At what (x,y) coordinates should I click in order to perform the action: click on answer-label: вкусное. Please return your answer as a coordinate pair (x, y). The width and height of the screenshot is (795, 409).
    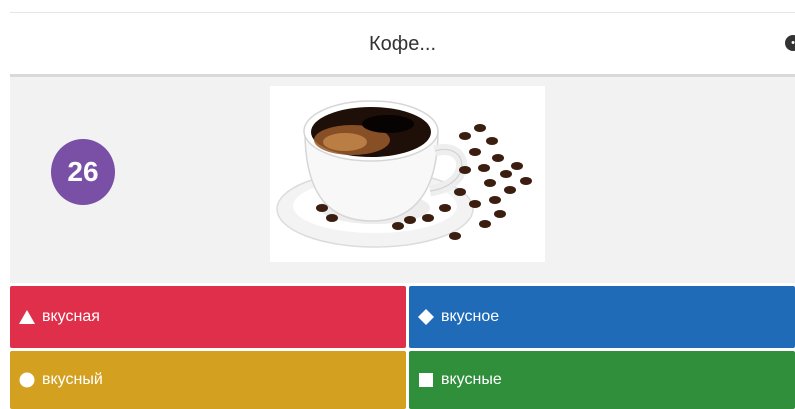
    Looking at the image, I should click on (470, 316).